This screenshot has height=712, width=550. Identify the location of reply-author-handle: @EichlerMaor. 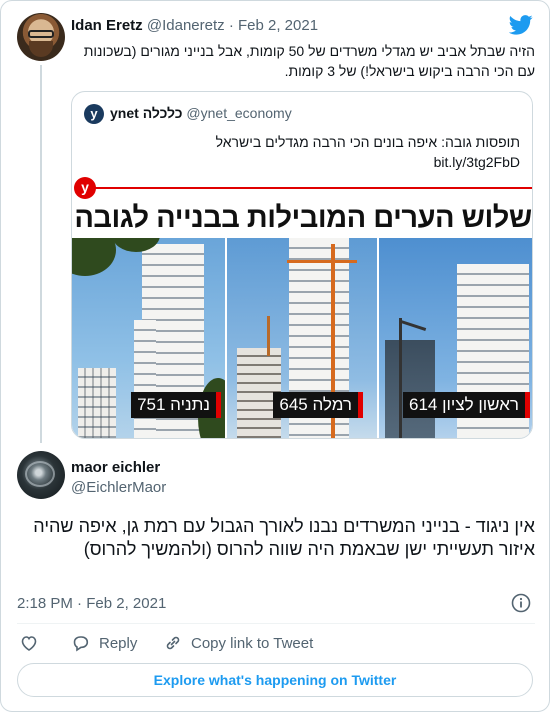
(118, 487).